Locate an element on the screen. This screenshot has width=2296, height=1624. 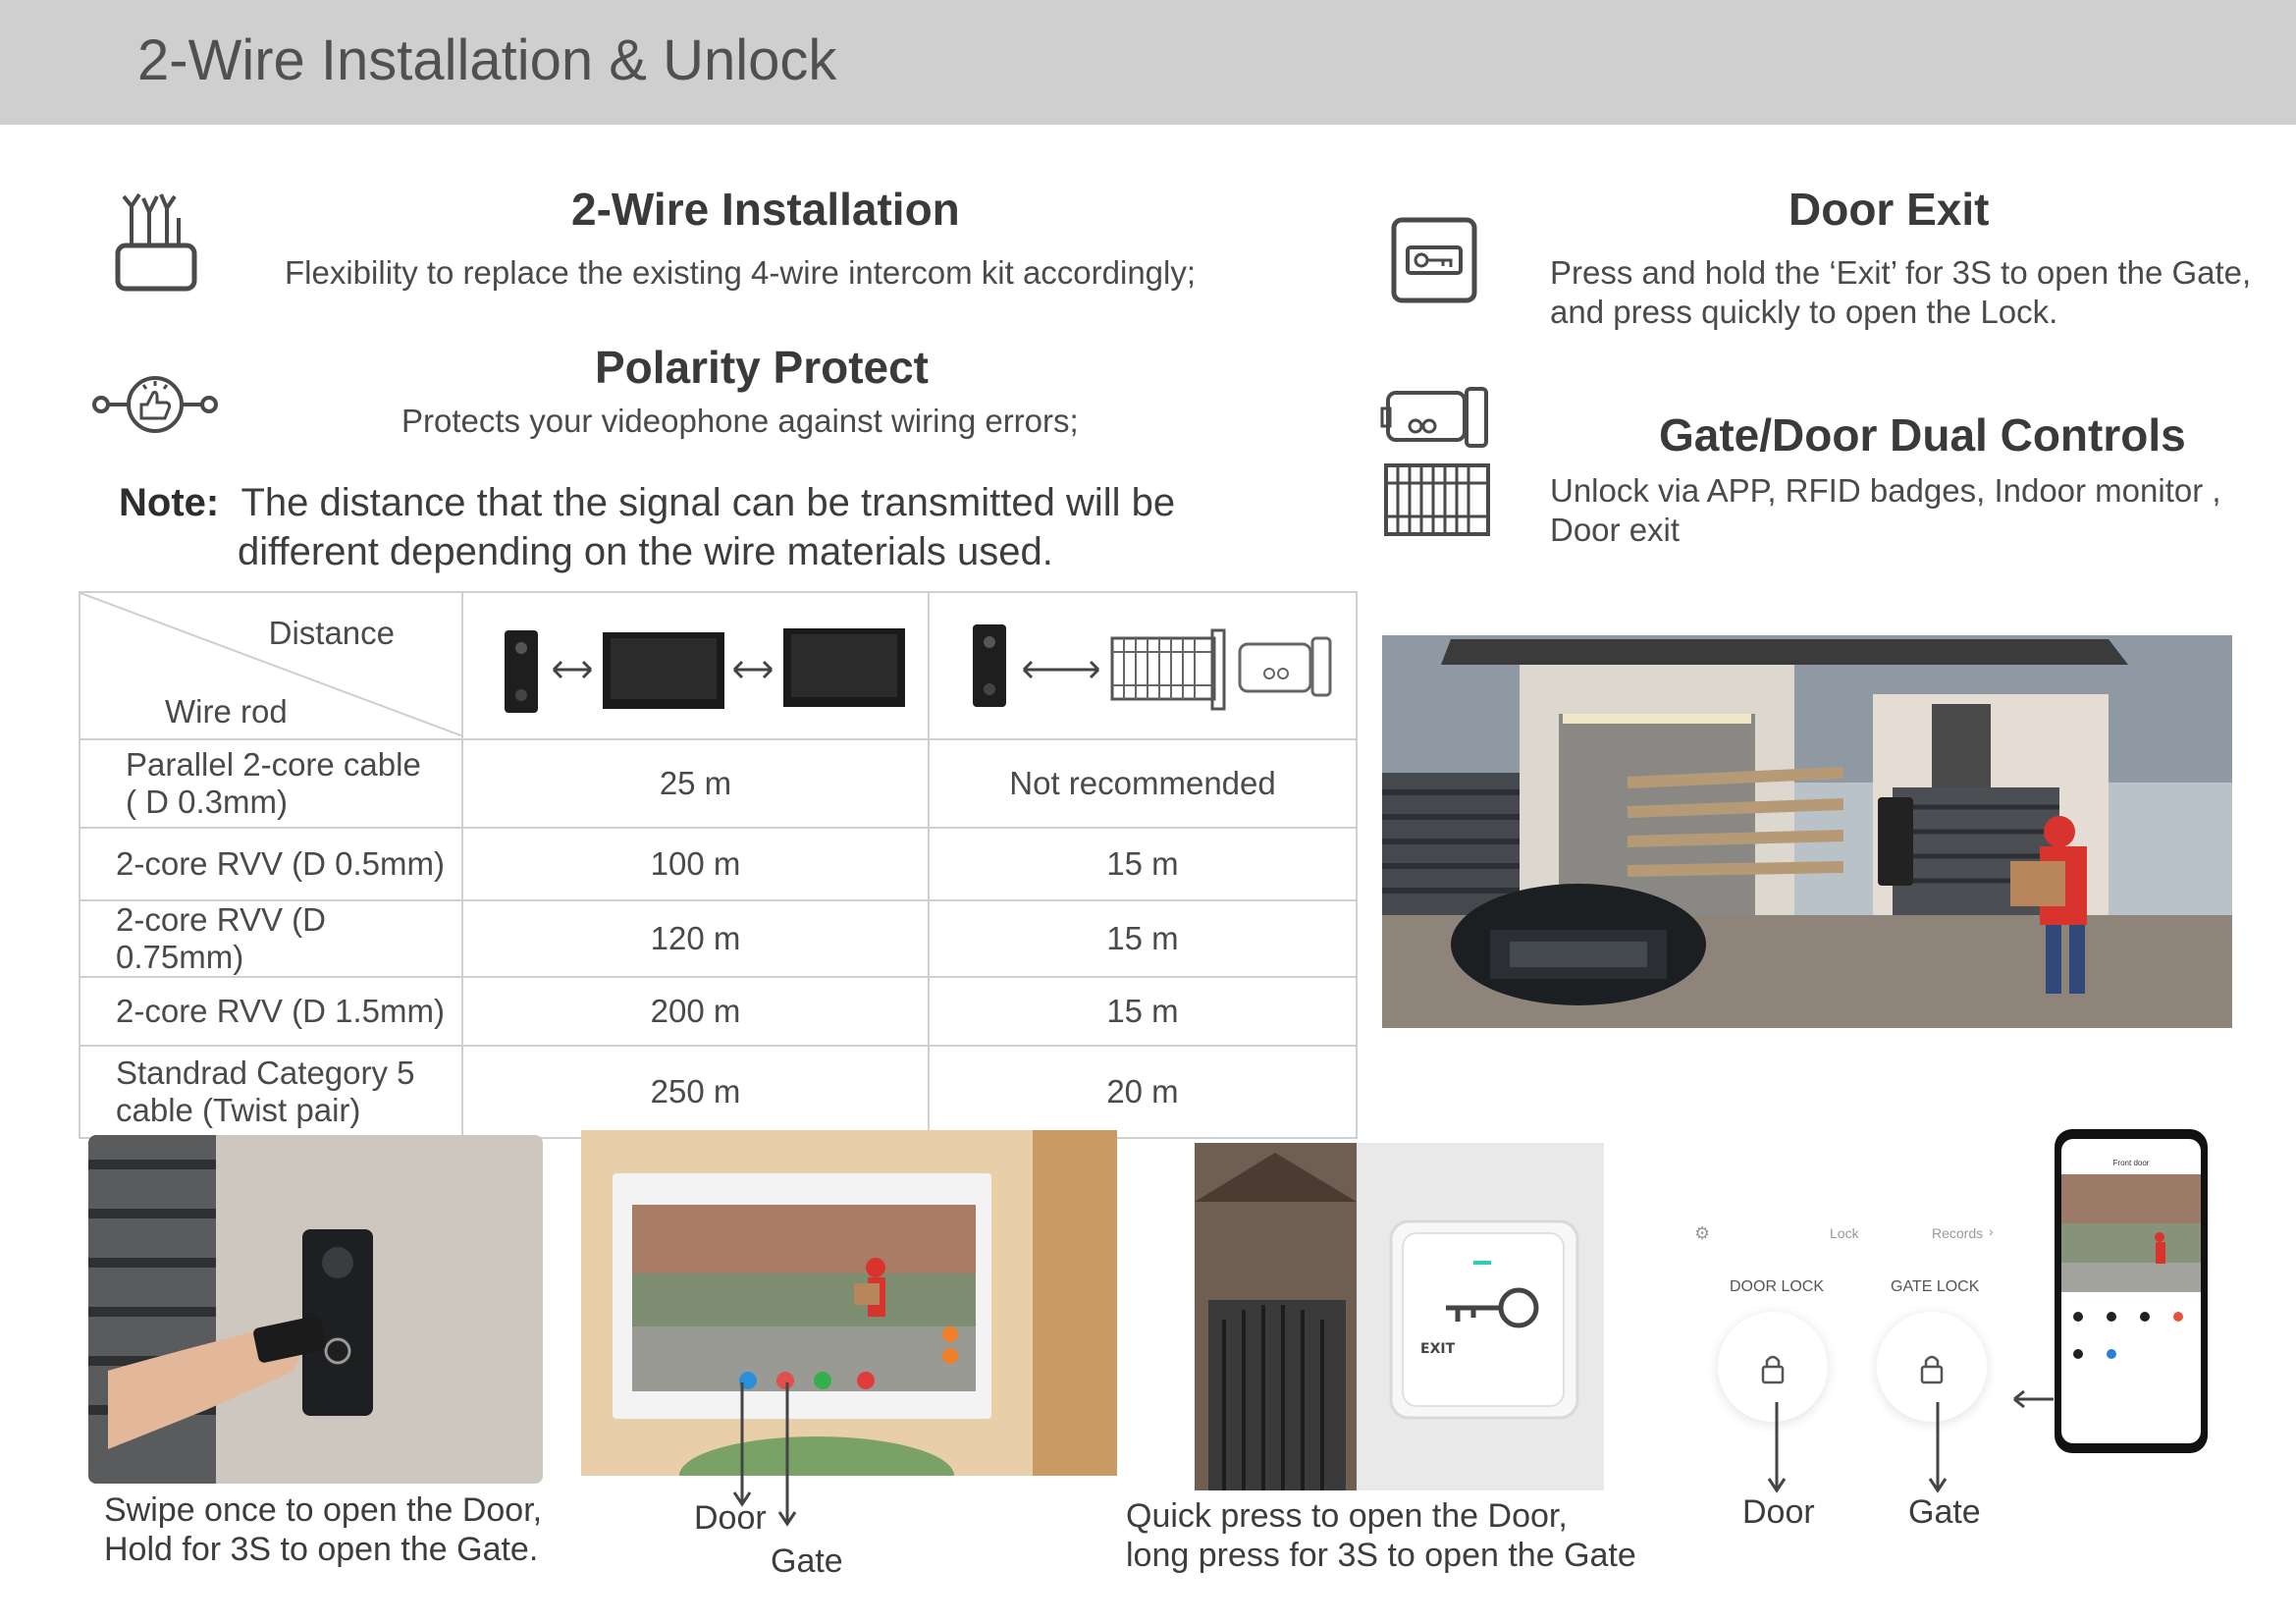
note-label: Note: is located at coordinates (169, 502).